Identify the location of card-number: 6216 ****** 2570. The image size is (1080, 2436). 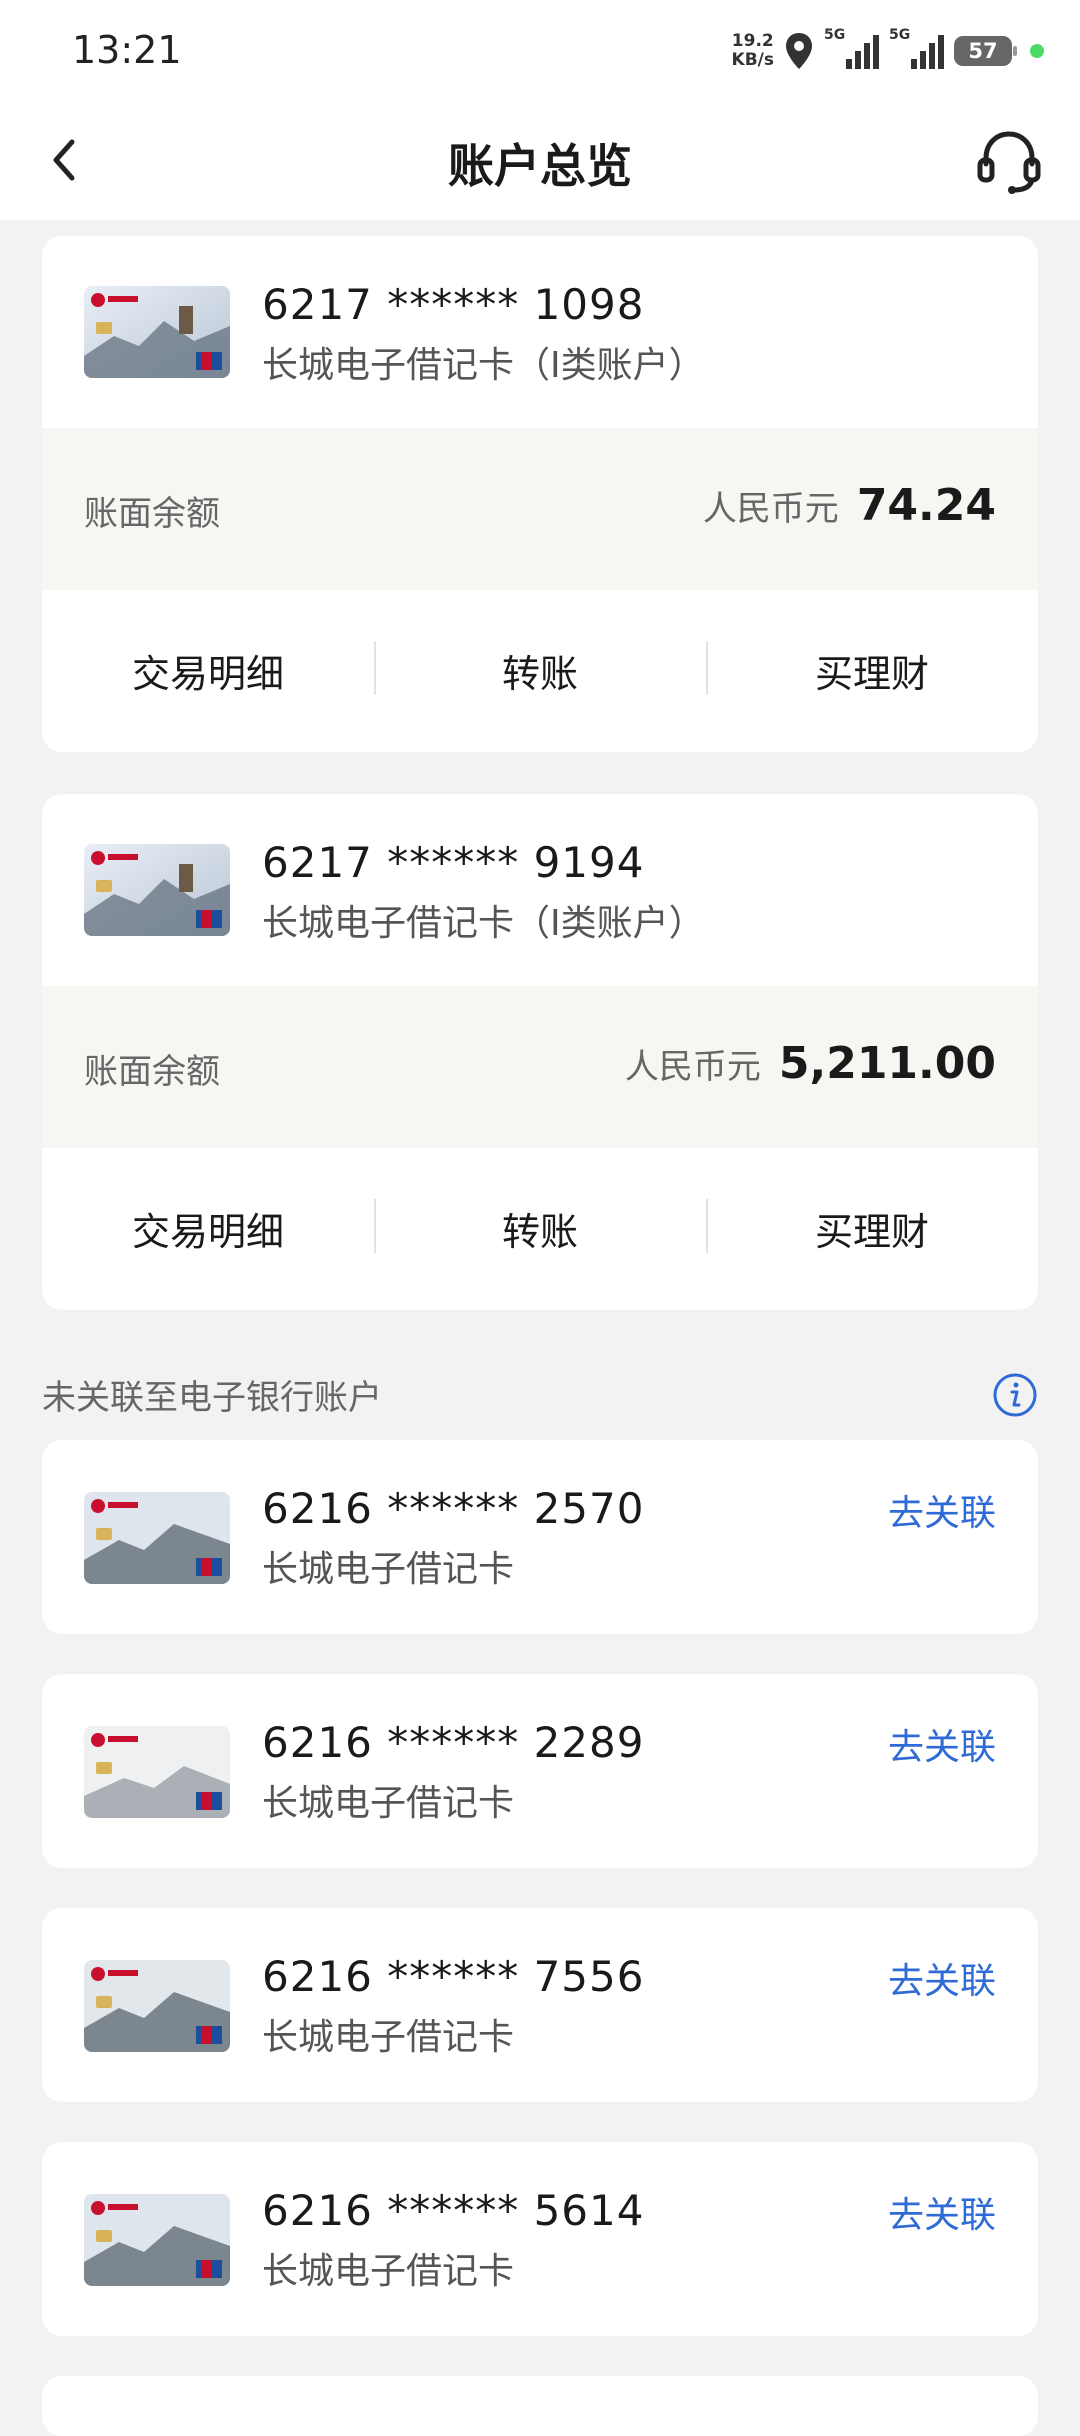
(453, 1508).